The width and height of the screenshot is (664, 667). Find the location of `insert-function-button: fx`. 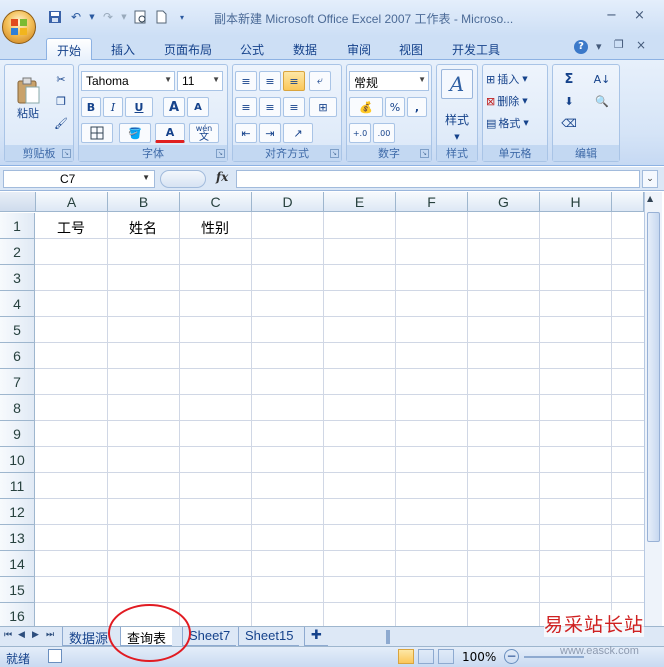

insert-function-button: fx is located at coordinates (222, 177).